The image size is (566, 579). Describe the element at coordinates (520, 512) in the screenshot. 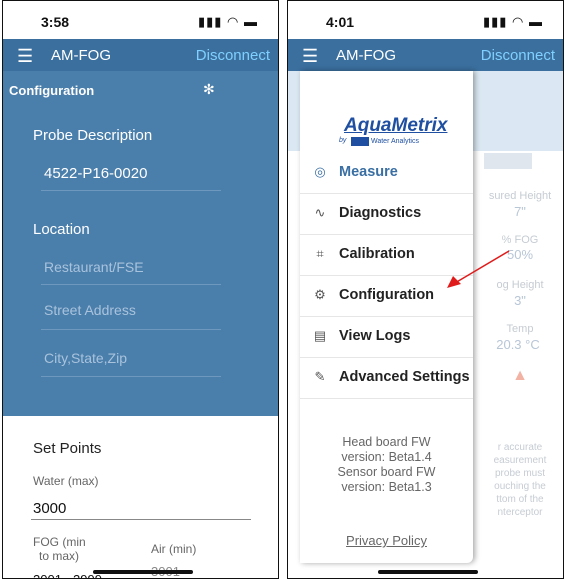

I see `note-line: nterceptor` at that location.